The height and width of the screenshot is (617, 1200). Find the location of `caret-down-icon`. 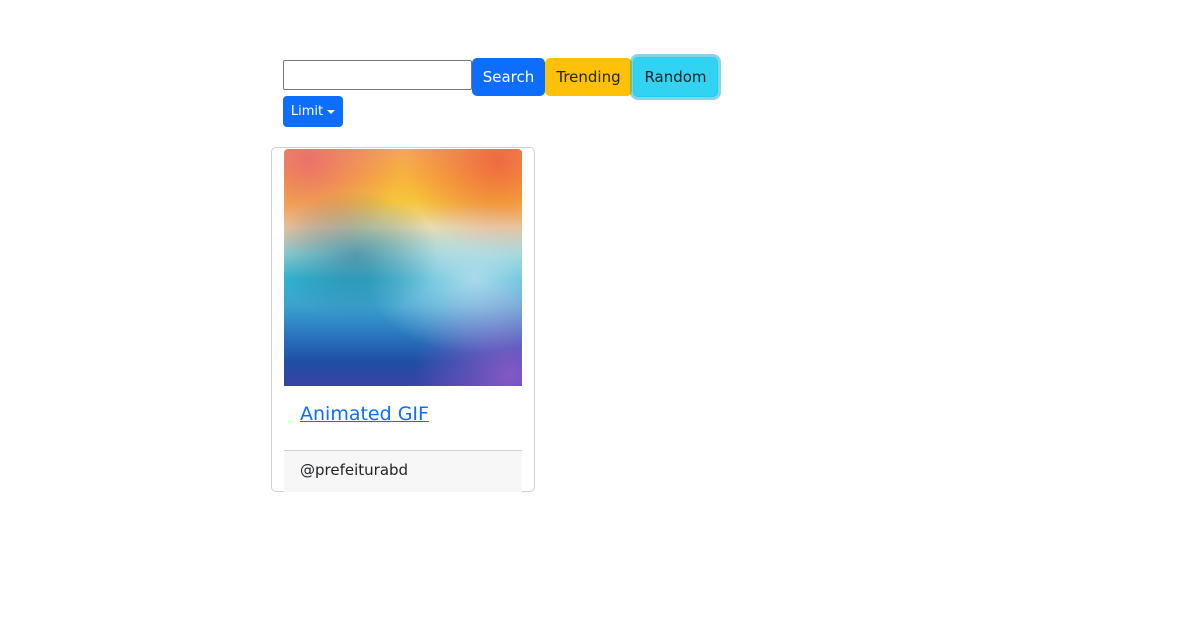

caret-down-icon is located at coordinates (331, 111).